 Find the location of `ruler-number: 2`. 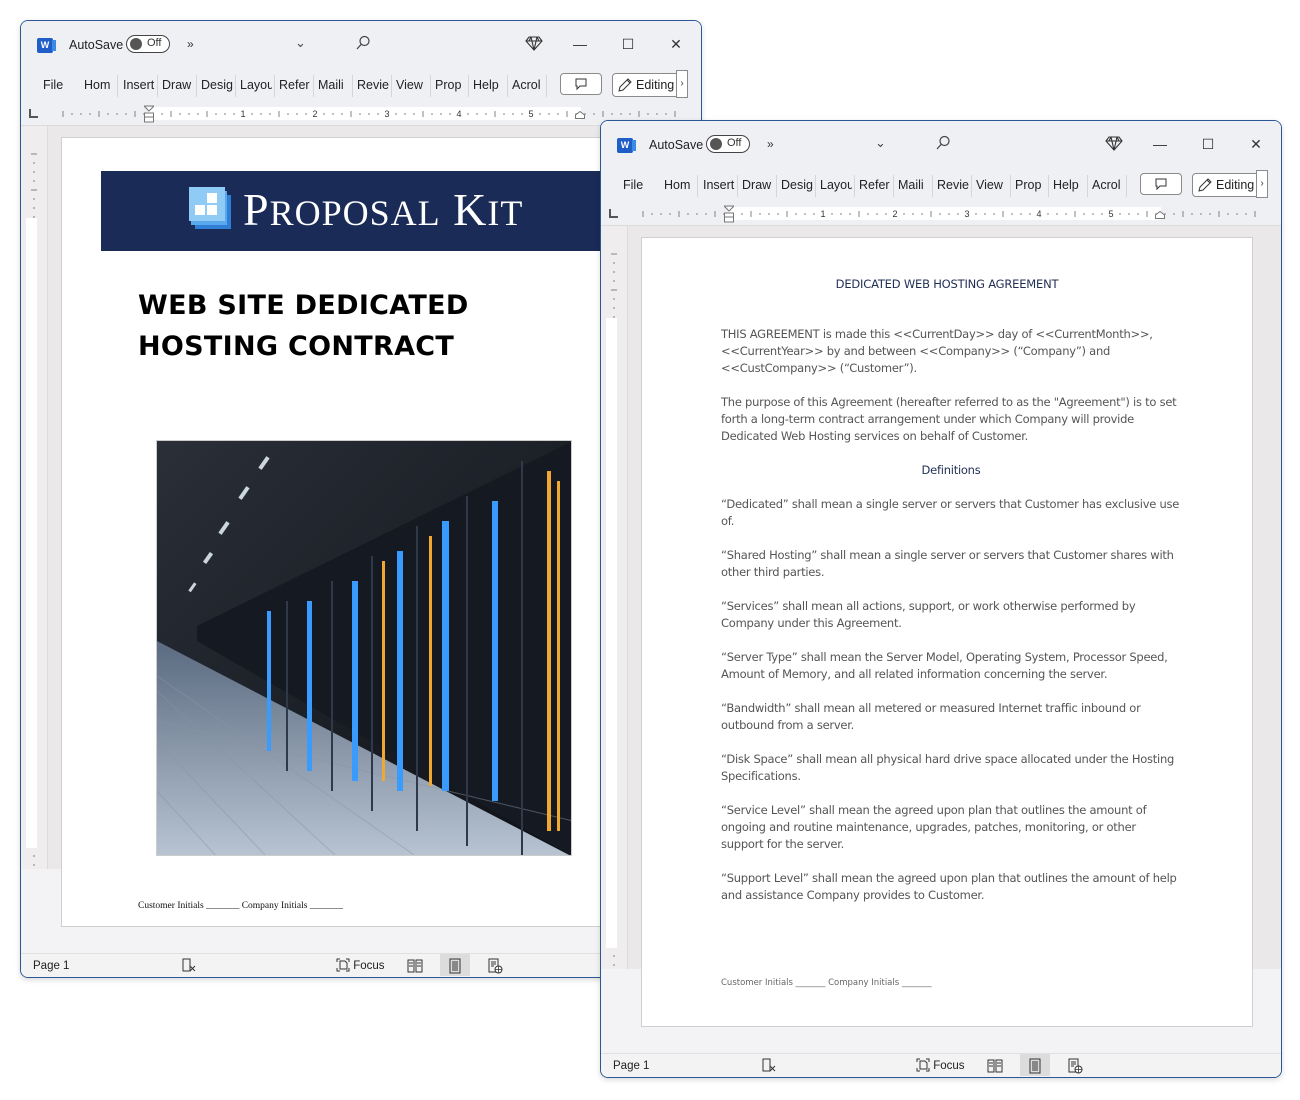

ruler-number: 2 is located at coordinates (314, 114).